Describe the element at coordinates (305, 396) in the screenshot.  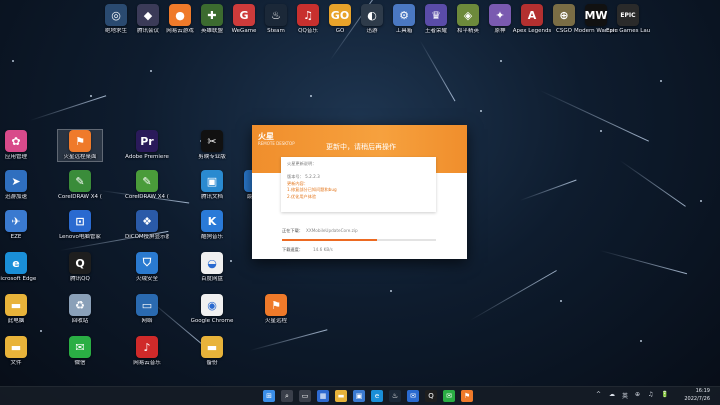
I see `task-view-icon: ▭` at that location.